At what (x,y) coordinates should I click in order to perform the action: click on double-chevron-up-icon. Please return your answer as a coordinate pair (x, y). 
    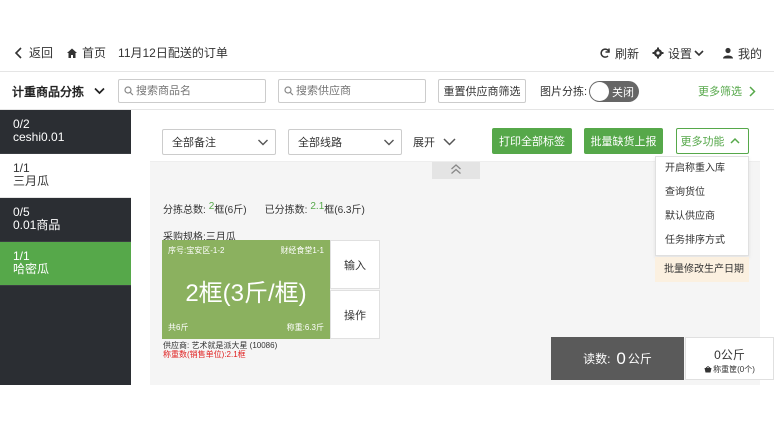
    Looking at the image, I should click on (456, 170).